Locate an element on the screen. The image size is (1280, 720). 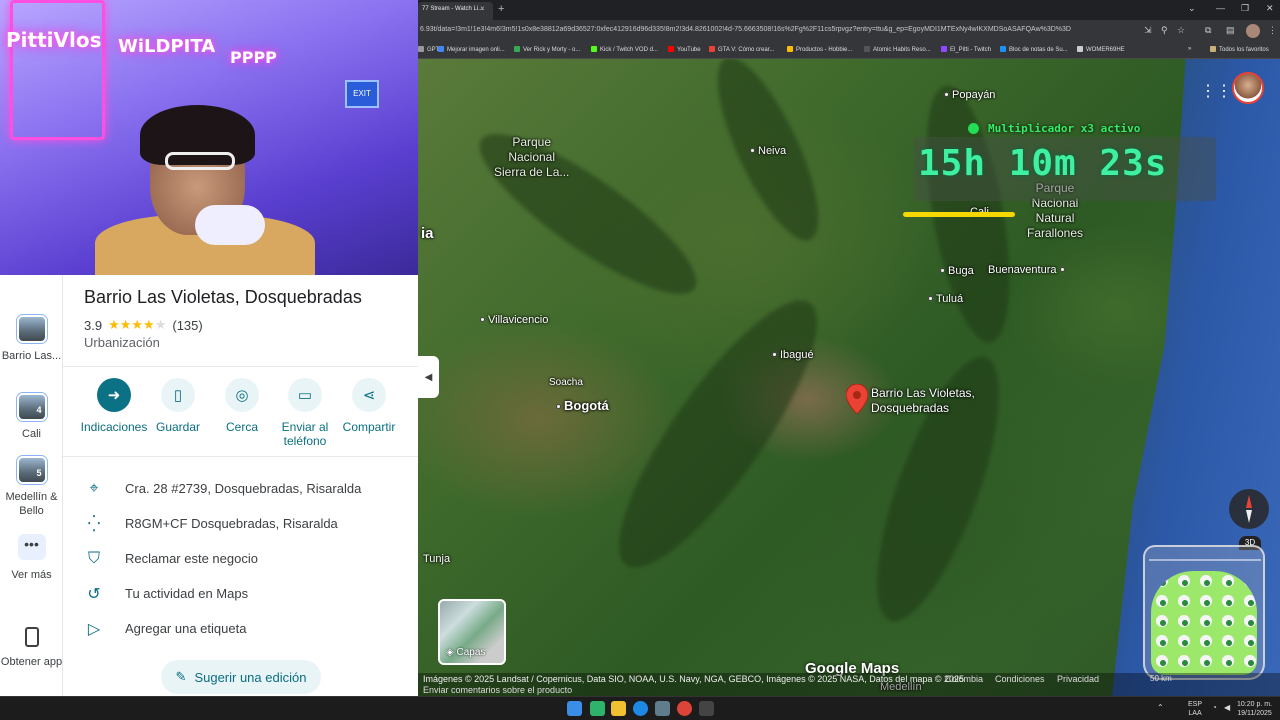
map-city-label: Tuluá is located at coordinates (945, 299).